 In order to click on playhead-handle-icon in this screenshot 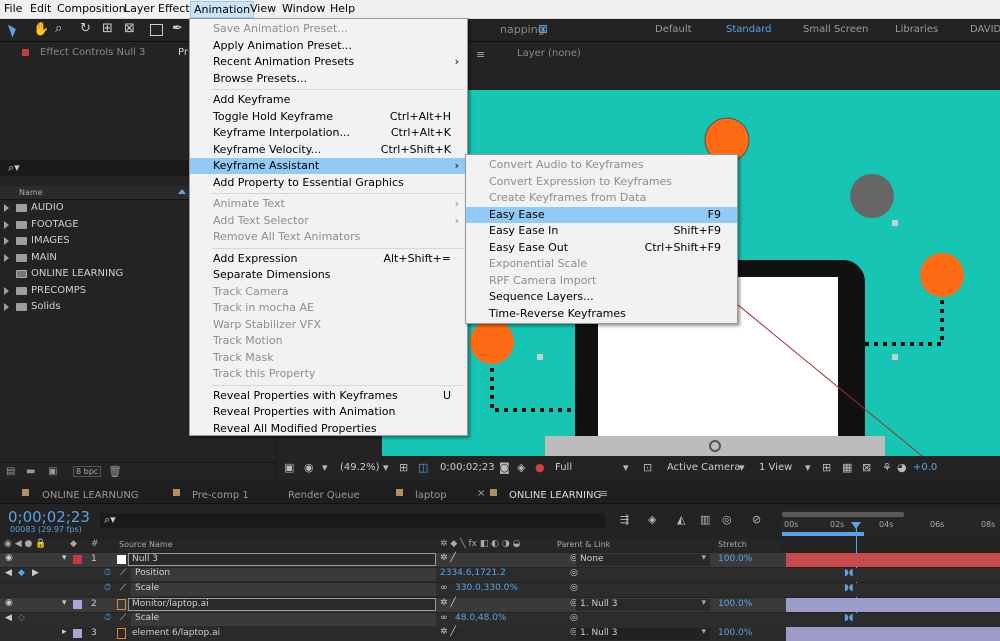, I will do `click(856, 525)`.